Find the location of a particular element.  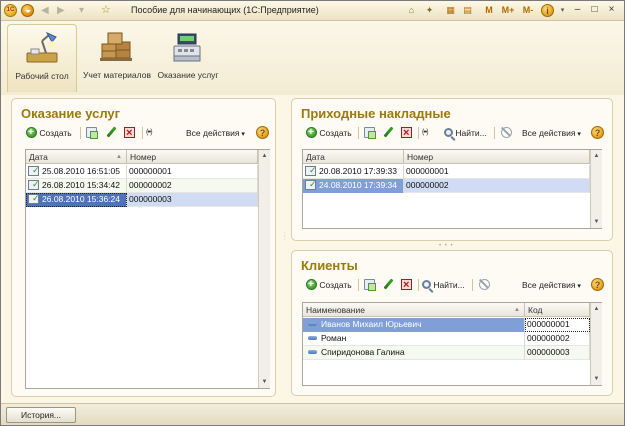

invoices-column-number: Номер is located at coordinates (497, 157).